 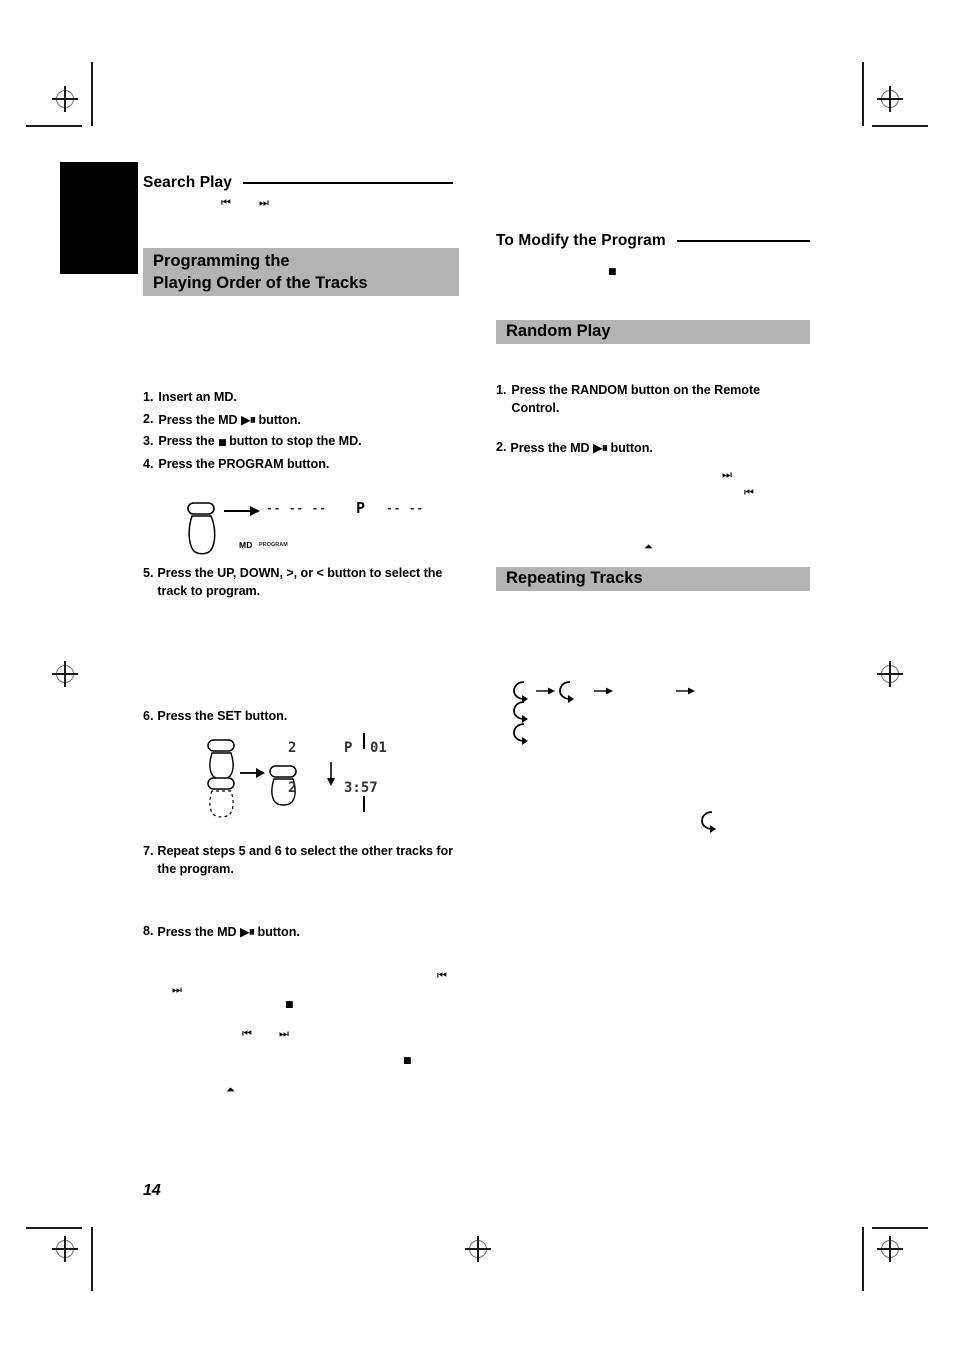 What do you see at coordinates (863, 94) in the screenshot?
I see `crop-line-top-right-v` at bounding box center [863, 94].